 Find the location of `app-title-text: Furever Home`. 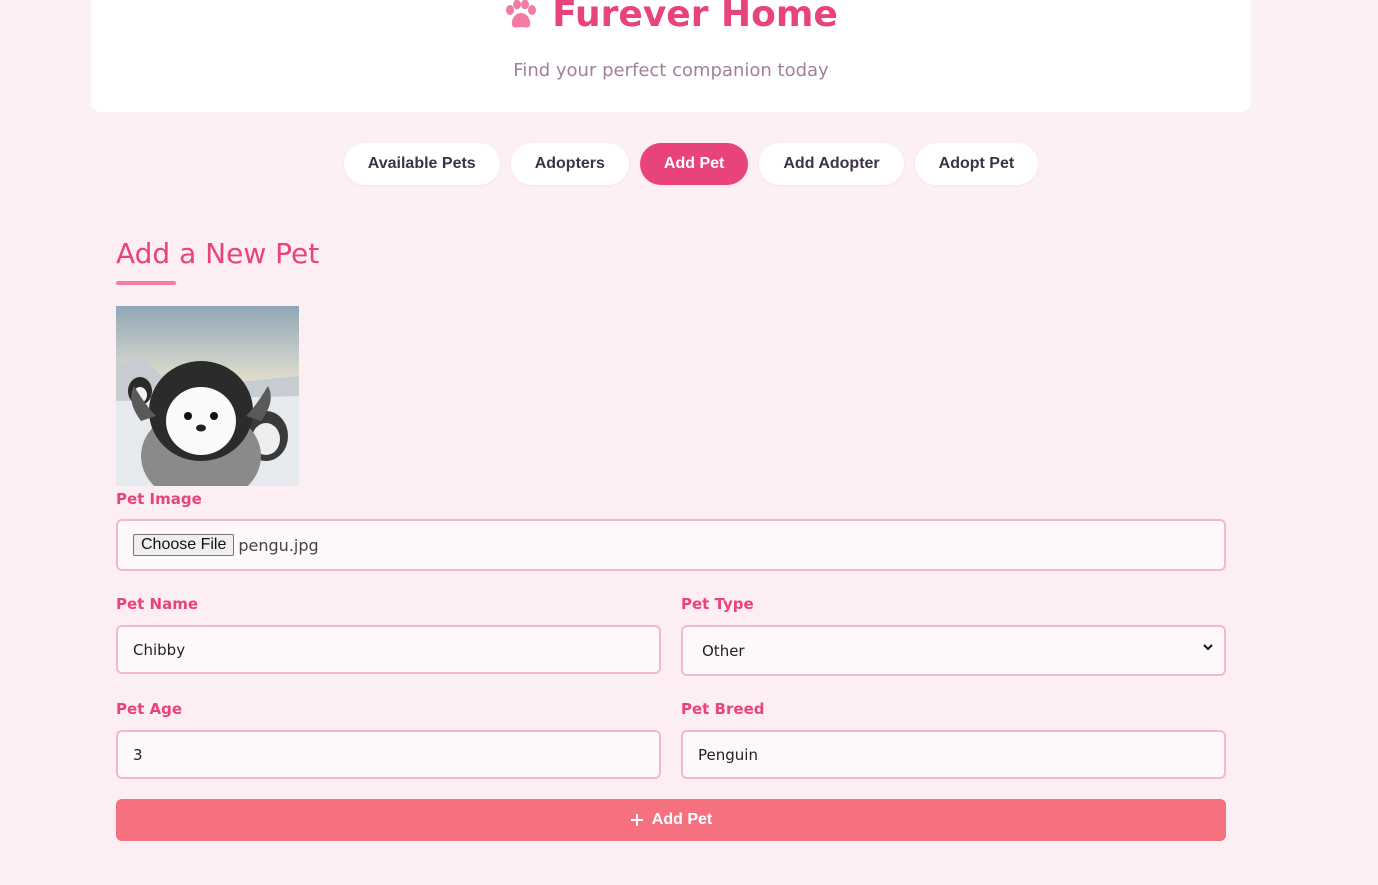

app-title-text: Furever Home is located at coordinates (695, 17).